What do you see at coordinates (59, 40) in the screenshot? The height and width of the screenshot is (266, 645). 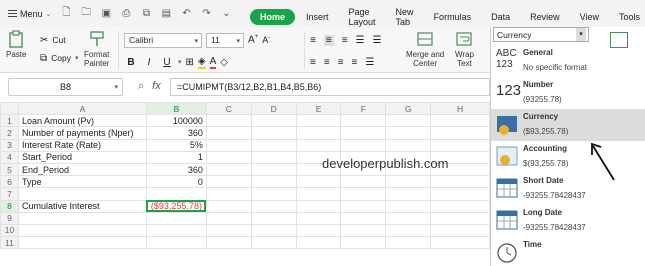 I see `cut-button: ✂ Cut` at bounding box center [59, 40].